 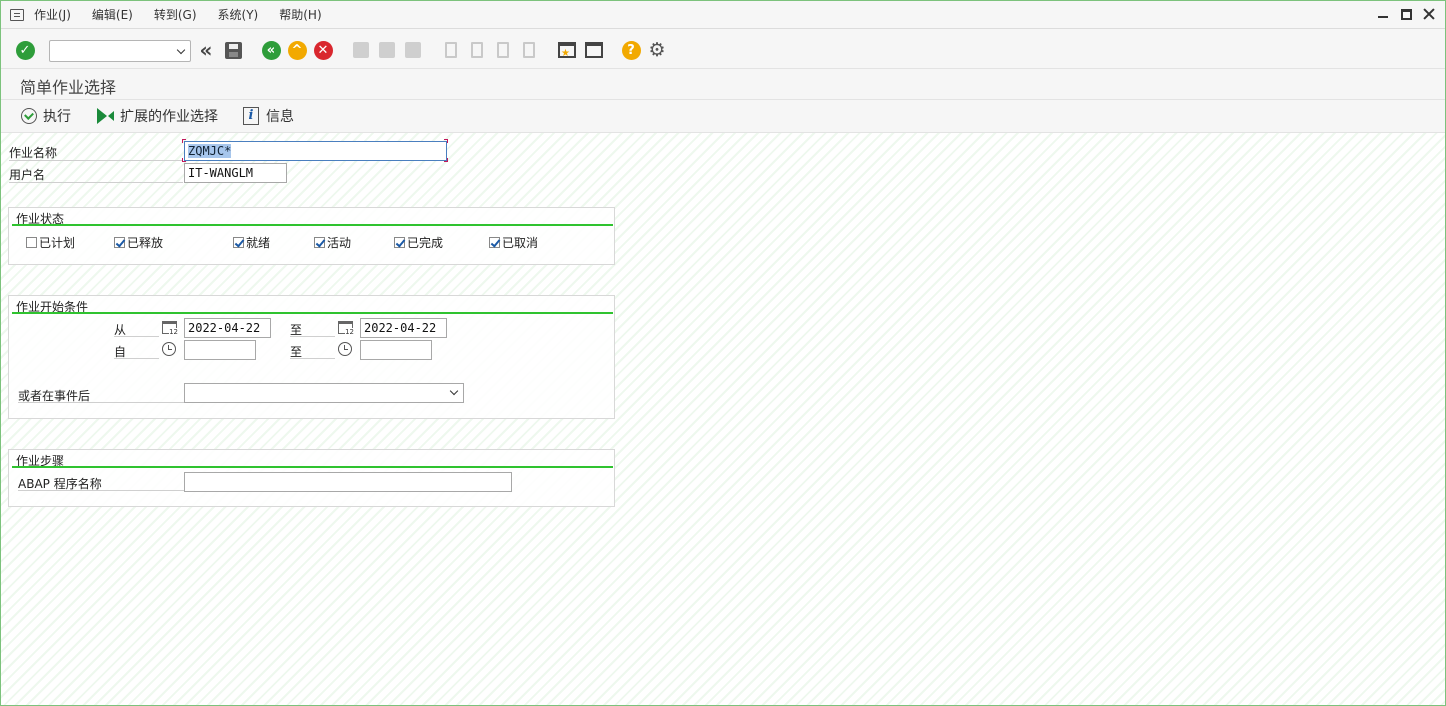 I want to click on status-planned-checkbox: 已计划, so click(x=50, y=242).